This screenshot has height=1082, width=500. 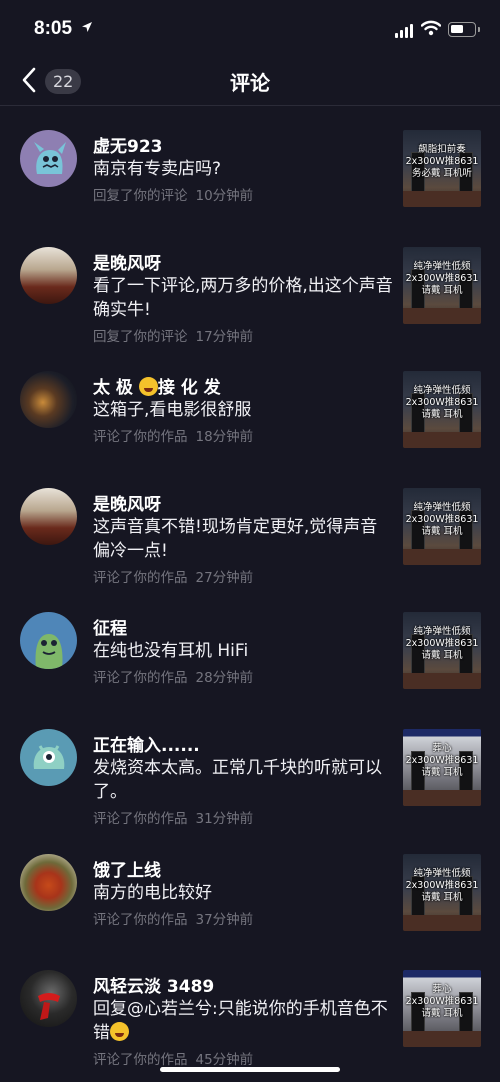 What do you see at coordinates (224, 437) in the screenshot?
I see `comment-time: 18分钟前` at bounding box center [224, 437].